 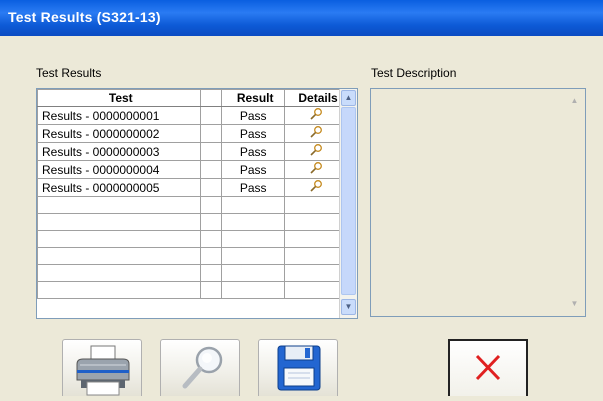 I want to click on table-row: Results - 0000000005 Pass, so click(x=192, y=187).